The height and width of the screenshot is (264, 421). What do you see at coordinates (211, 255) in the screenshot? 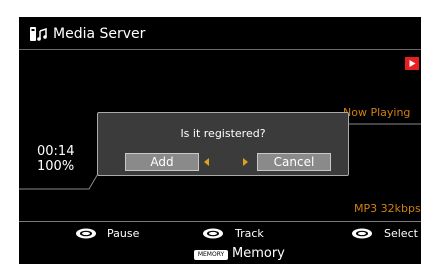
I see `memory-button-icon: MEMORY` at bounding box center [211, 255].